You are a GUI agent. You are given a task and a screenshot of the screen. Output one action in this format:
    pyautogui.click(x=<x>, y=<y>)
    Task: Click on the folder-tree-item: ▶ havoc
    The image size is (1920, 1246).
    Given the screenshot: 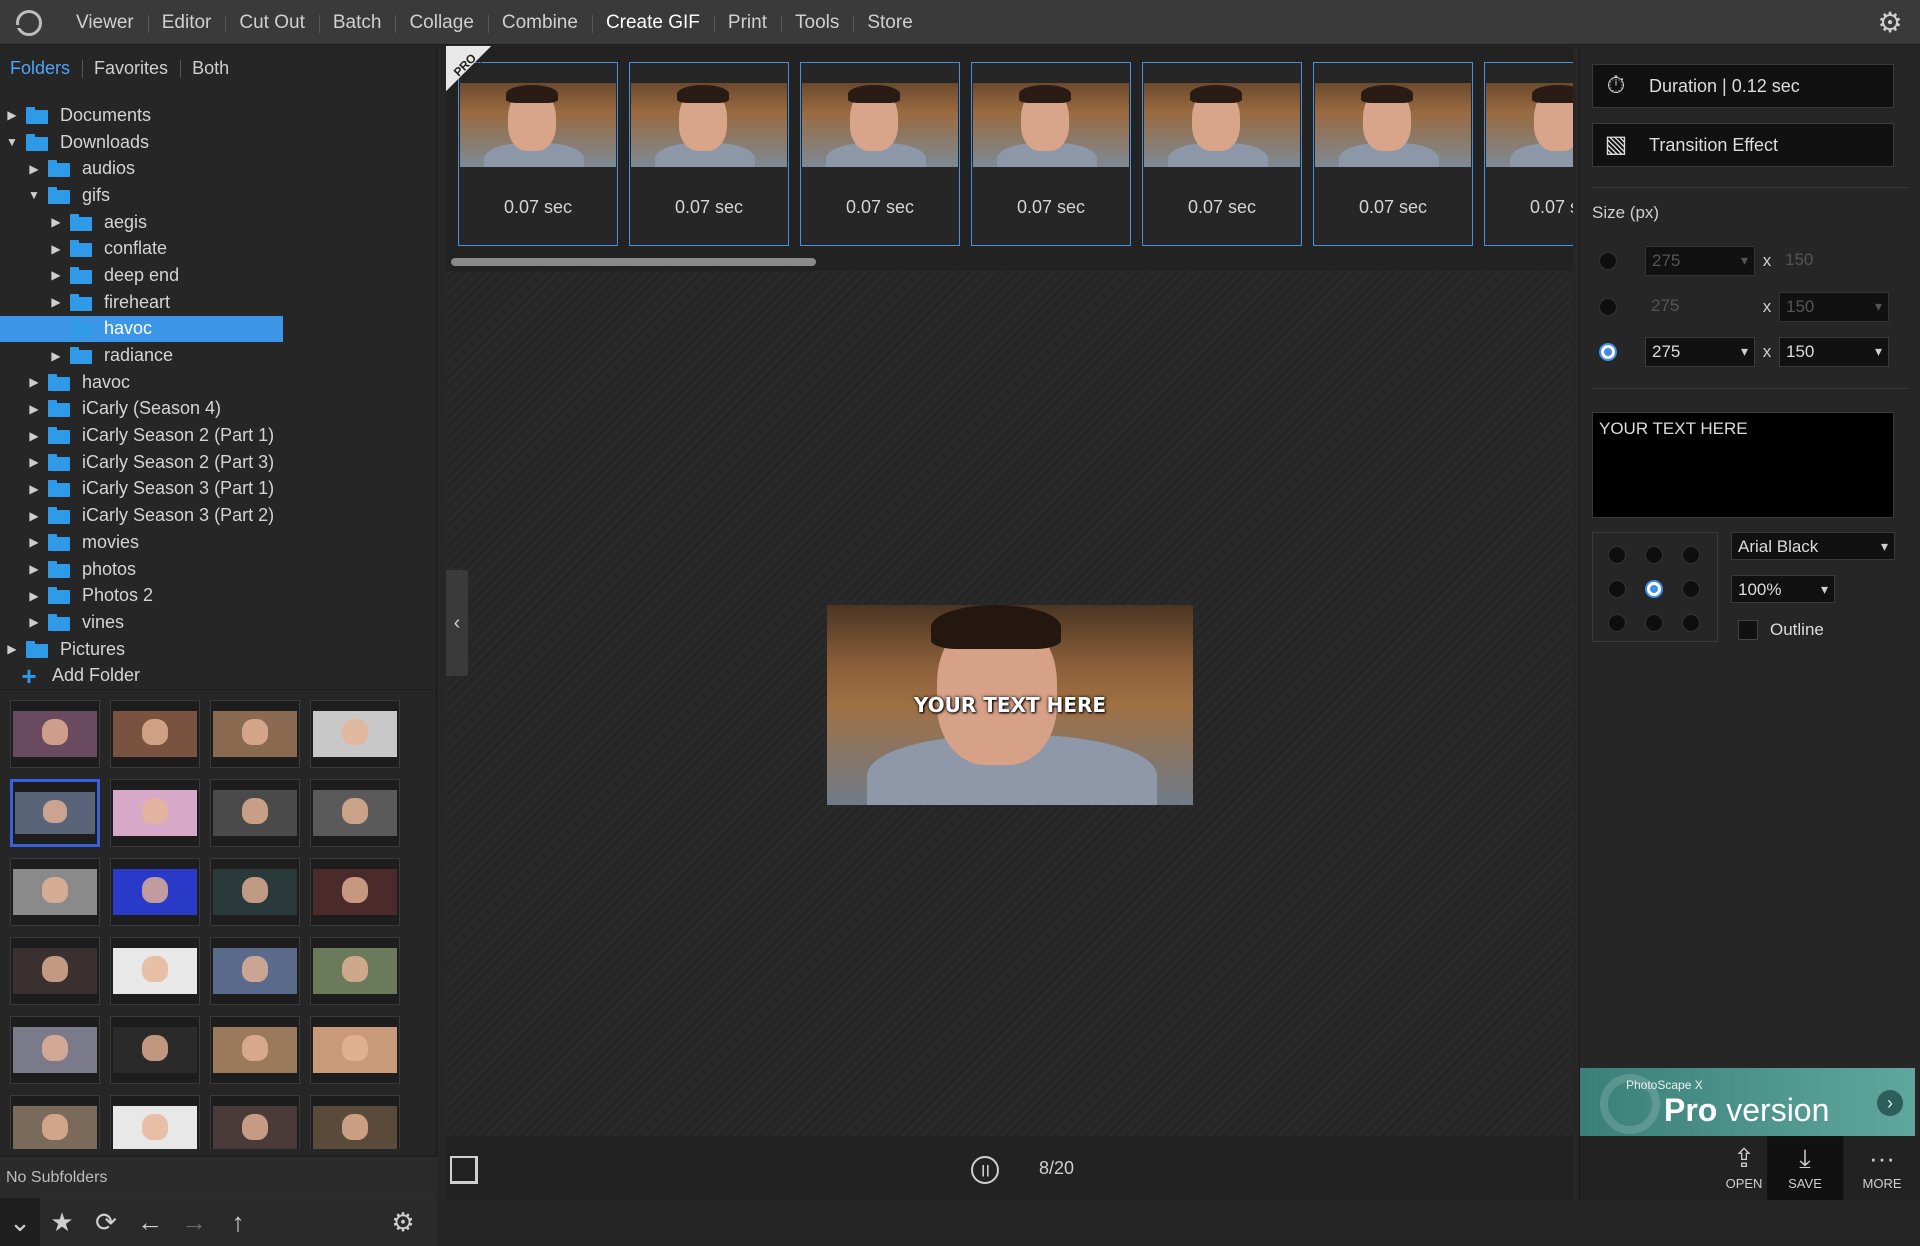 What is the action you would take?
    pyautogui.click(x=218, y=382)
    